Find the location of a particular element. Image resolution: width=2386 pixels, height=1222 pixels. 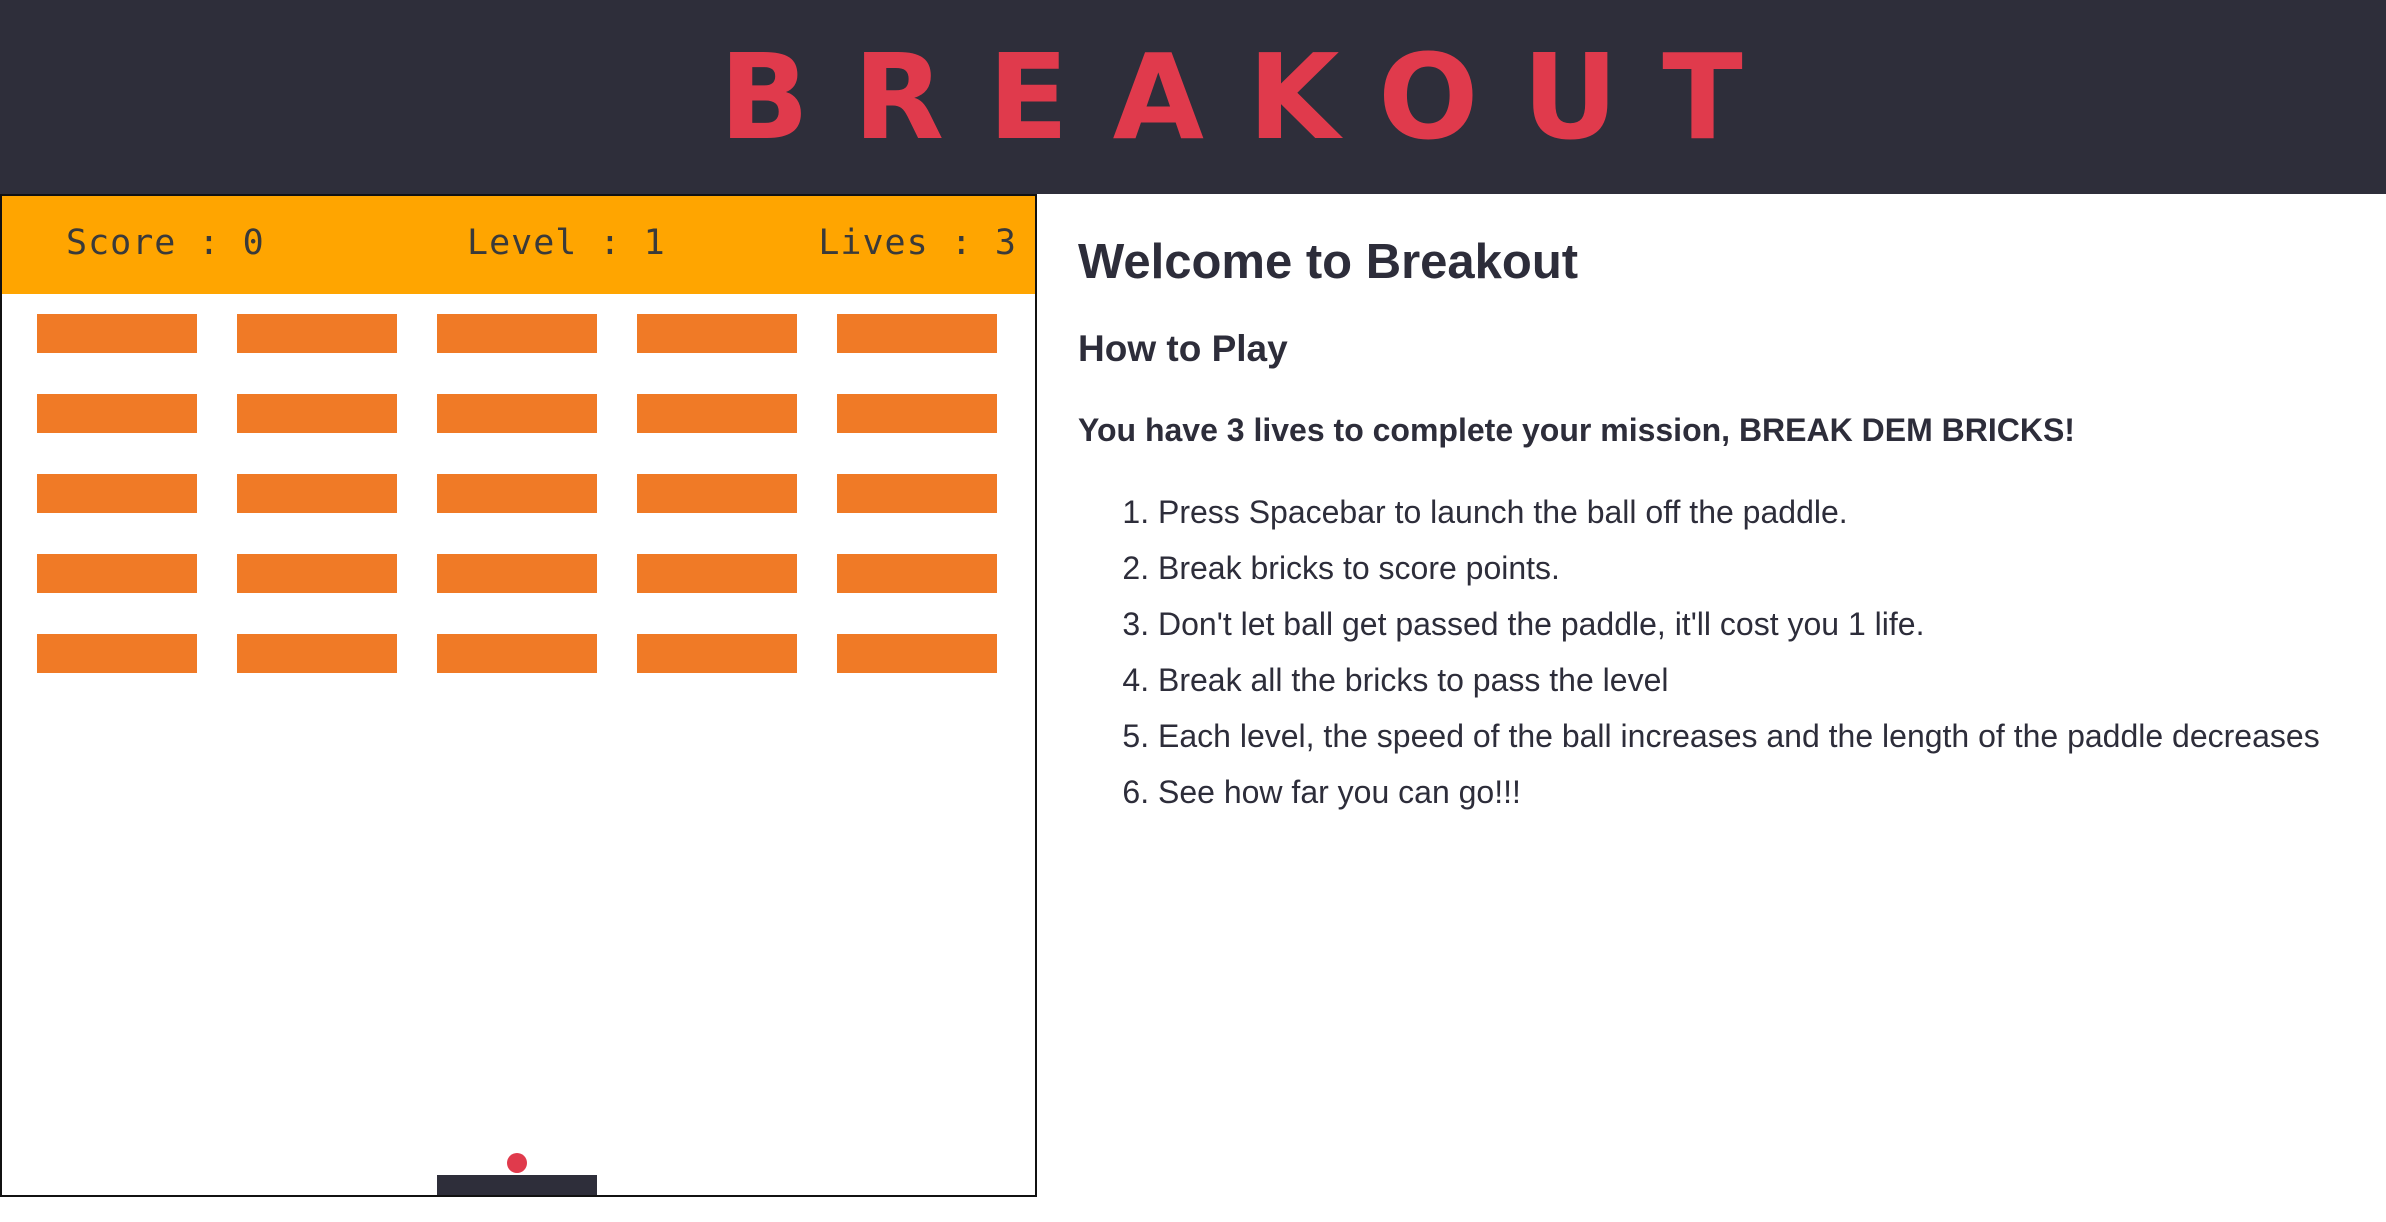

how-to-play-heading: How to Play is located at coordinates (1183, 348).